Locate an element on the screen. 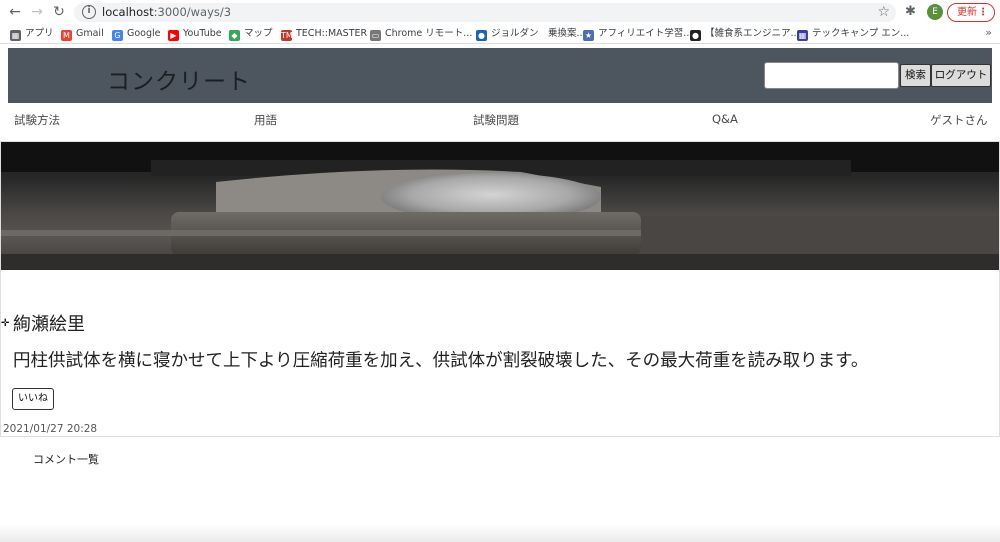 The height and width of the screenshot is (542, 1000). address-bar: i localhost:3000/ways/3 ☆ is located at coordinates (485, 12).